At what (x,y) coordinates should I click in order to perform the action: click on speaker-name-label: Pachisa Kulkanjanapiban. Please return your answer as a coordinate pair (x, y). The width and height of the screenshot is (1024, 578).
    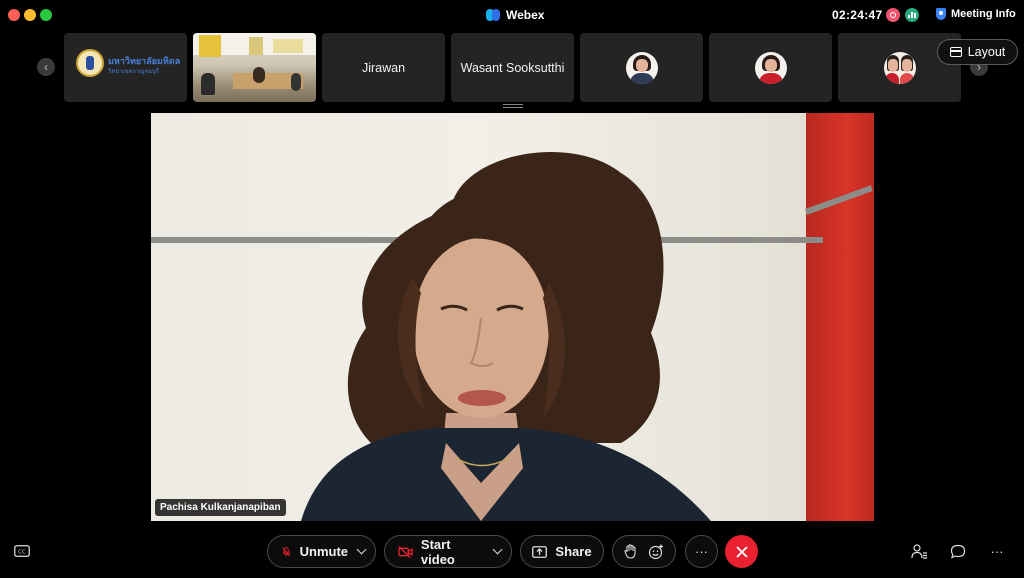
    Looking at the image, I should click on (220, 507).